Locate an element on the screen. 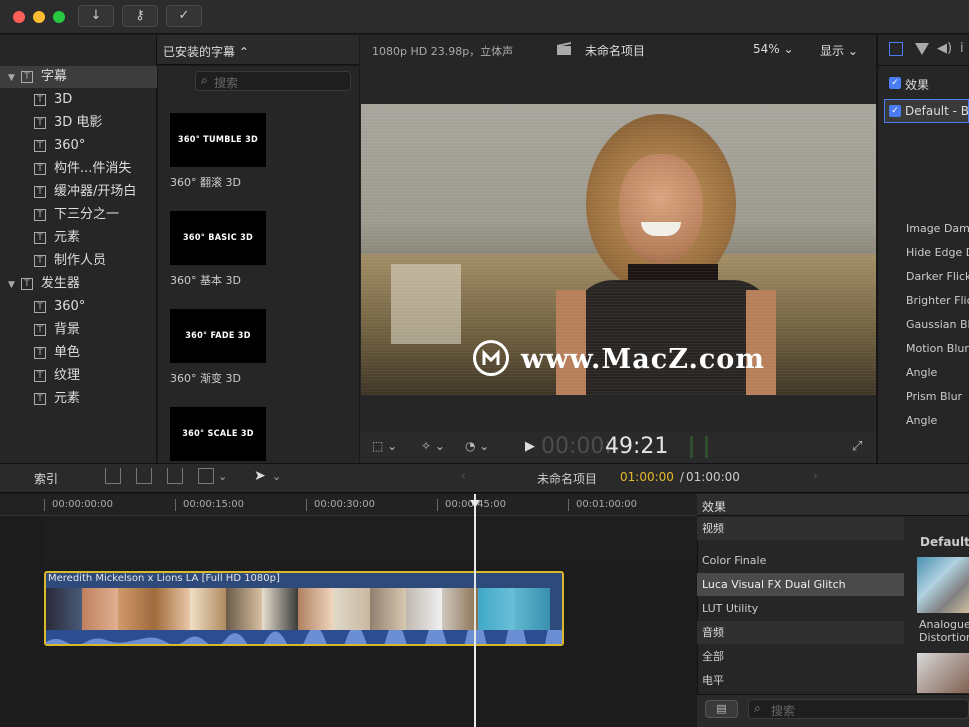 The image size is (969, 727). edit-mode-chevron-icon: ⌄ is located at coordinates (222, 476).